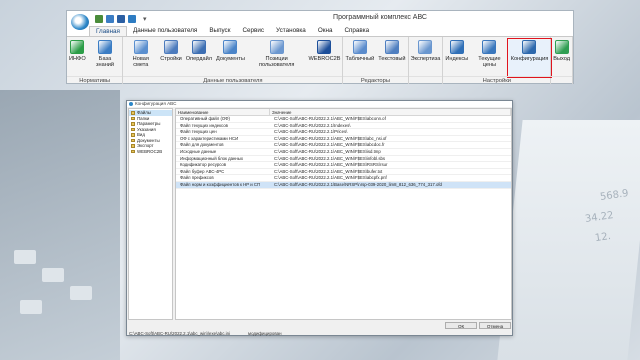  I want to click on tree-item-label: Указания, so click(146, 129).